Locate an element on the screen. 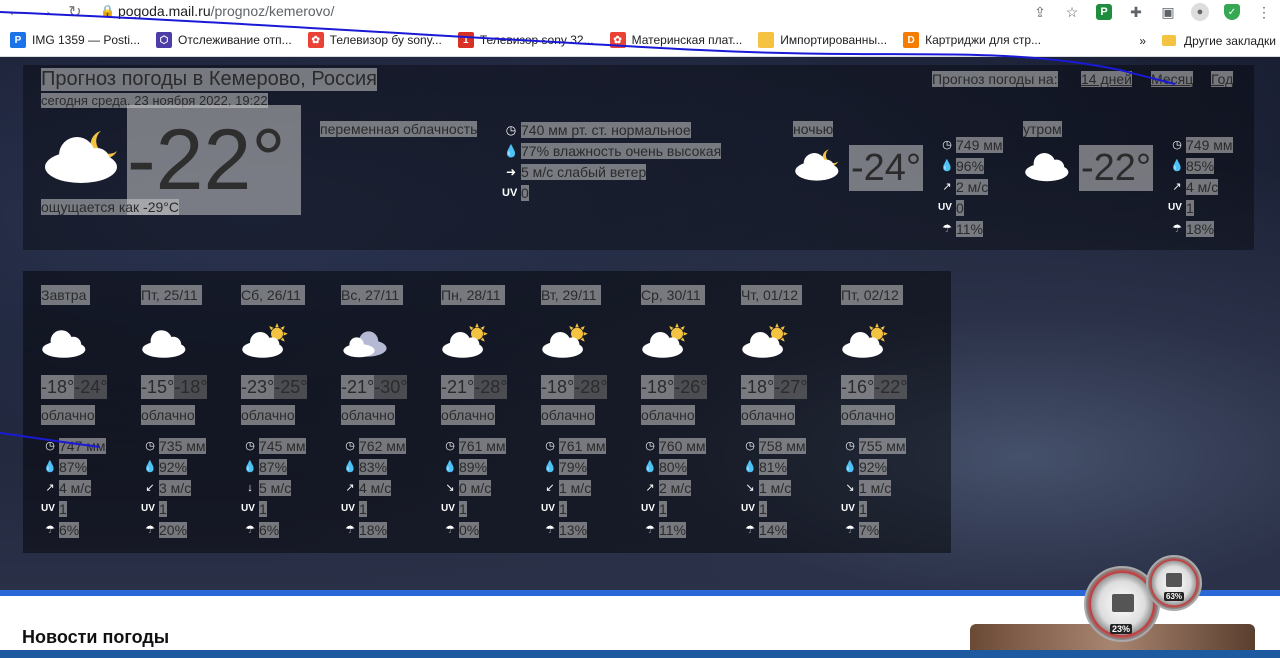 The width and height of the screenshot is (1280, 658). day-name: Чт, 01/12 is located at coordinates (772, 295).